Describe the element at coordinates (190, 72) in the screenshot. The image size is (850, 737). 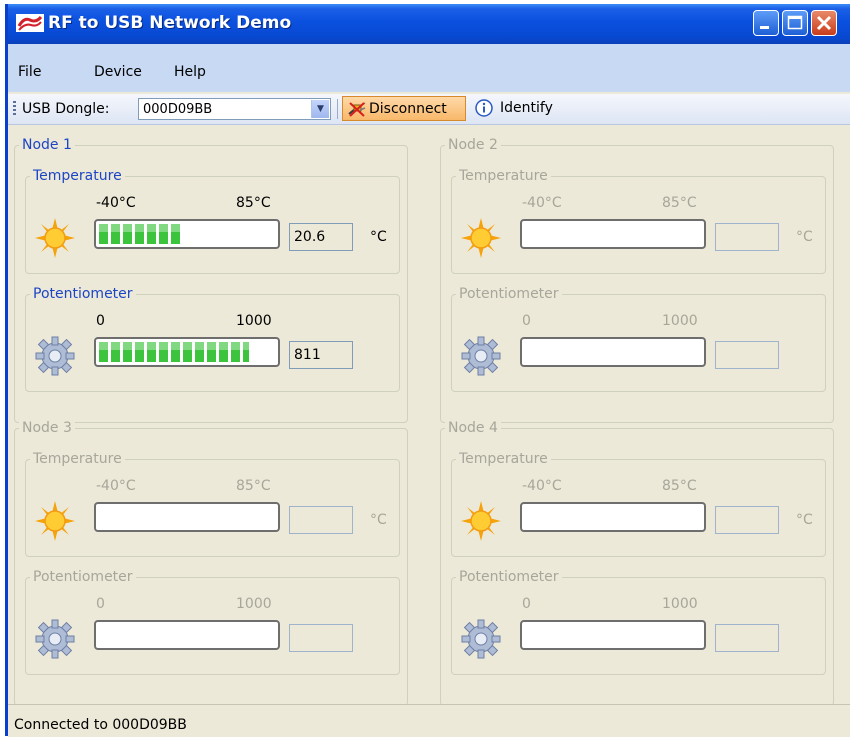
I see `menu-help: Help` at that location.